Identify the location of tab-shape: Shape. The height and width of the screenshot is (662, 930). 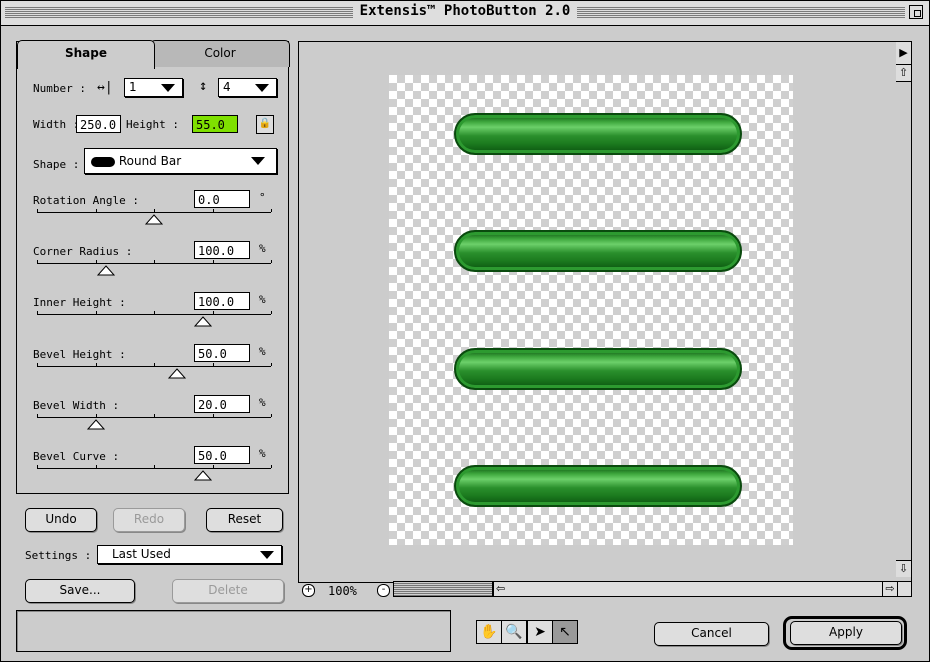
(86, 54).